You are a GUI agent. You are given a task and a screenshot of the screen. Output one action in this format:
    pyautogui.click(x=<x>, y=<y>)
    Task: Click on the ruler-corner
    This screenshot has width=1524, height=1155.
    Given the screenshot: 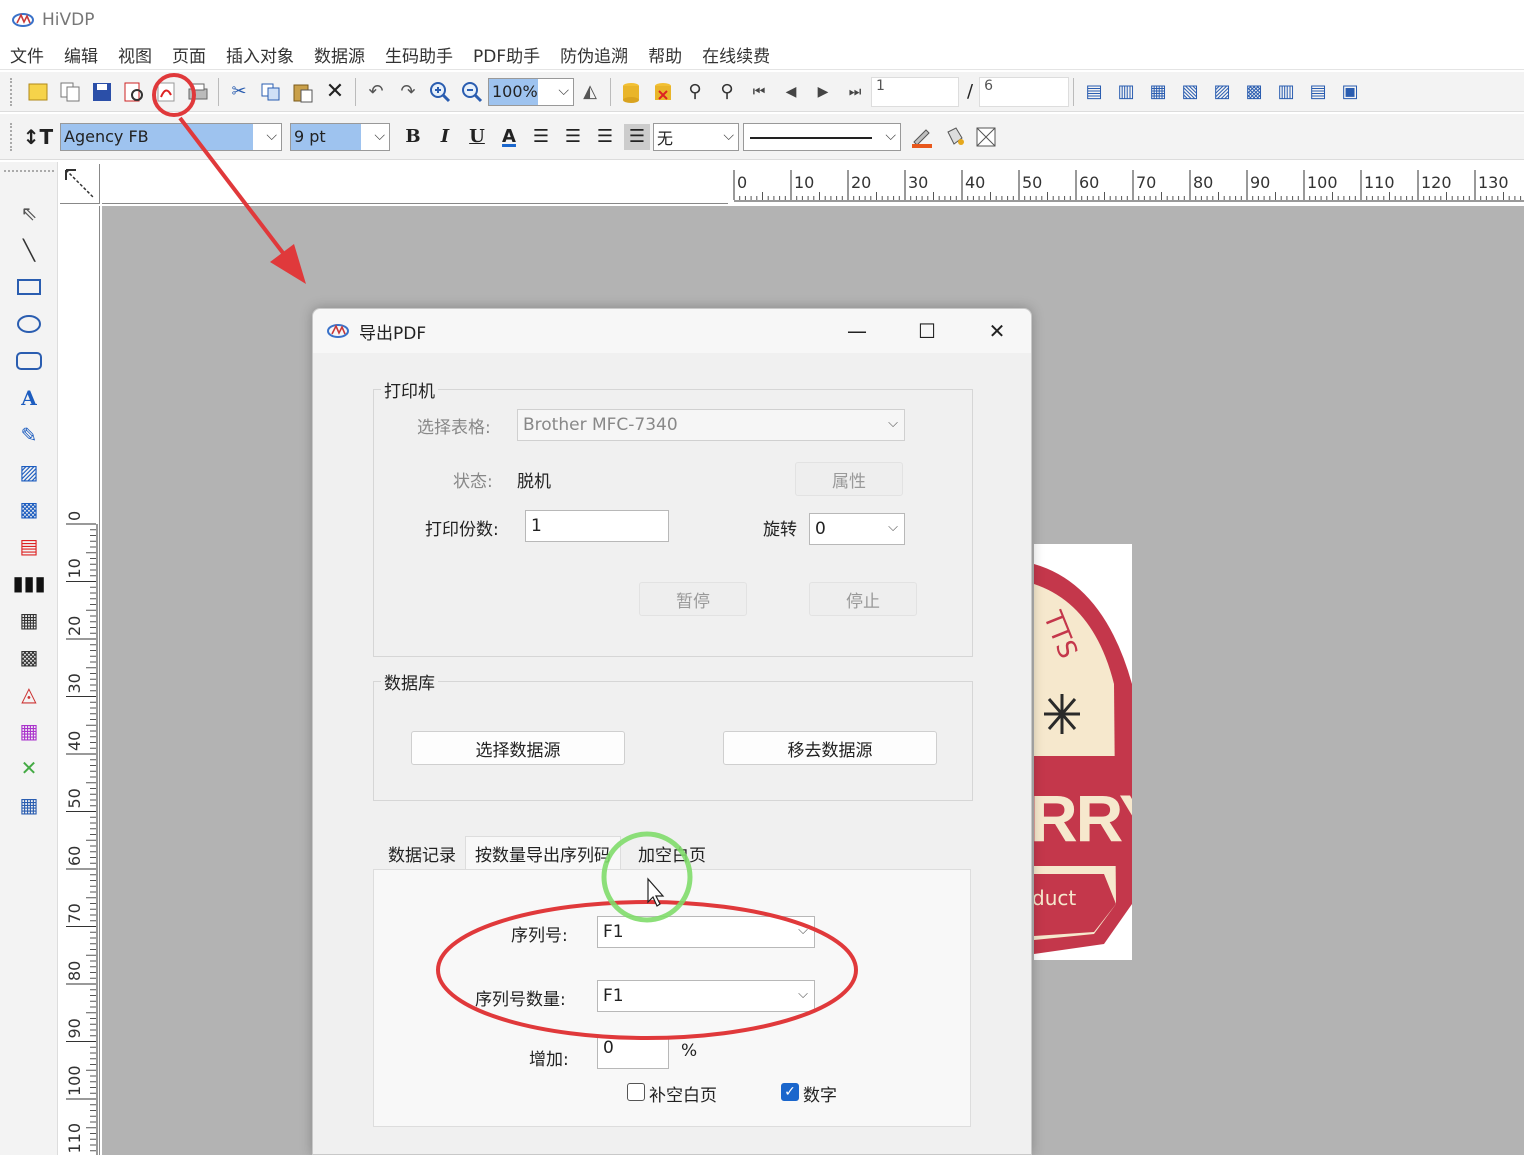 What is the action you would take?
    pyautogui.click(x=80, y=184)
    